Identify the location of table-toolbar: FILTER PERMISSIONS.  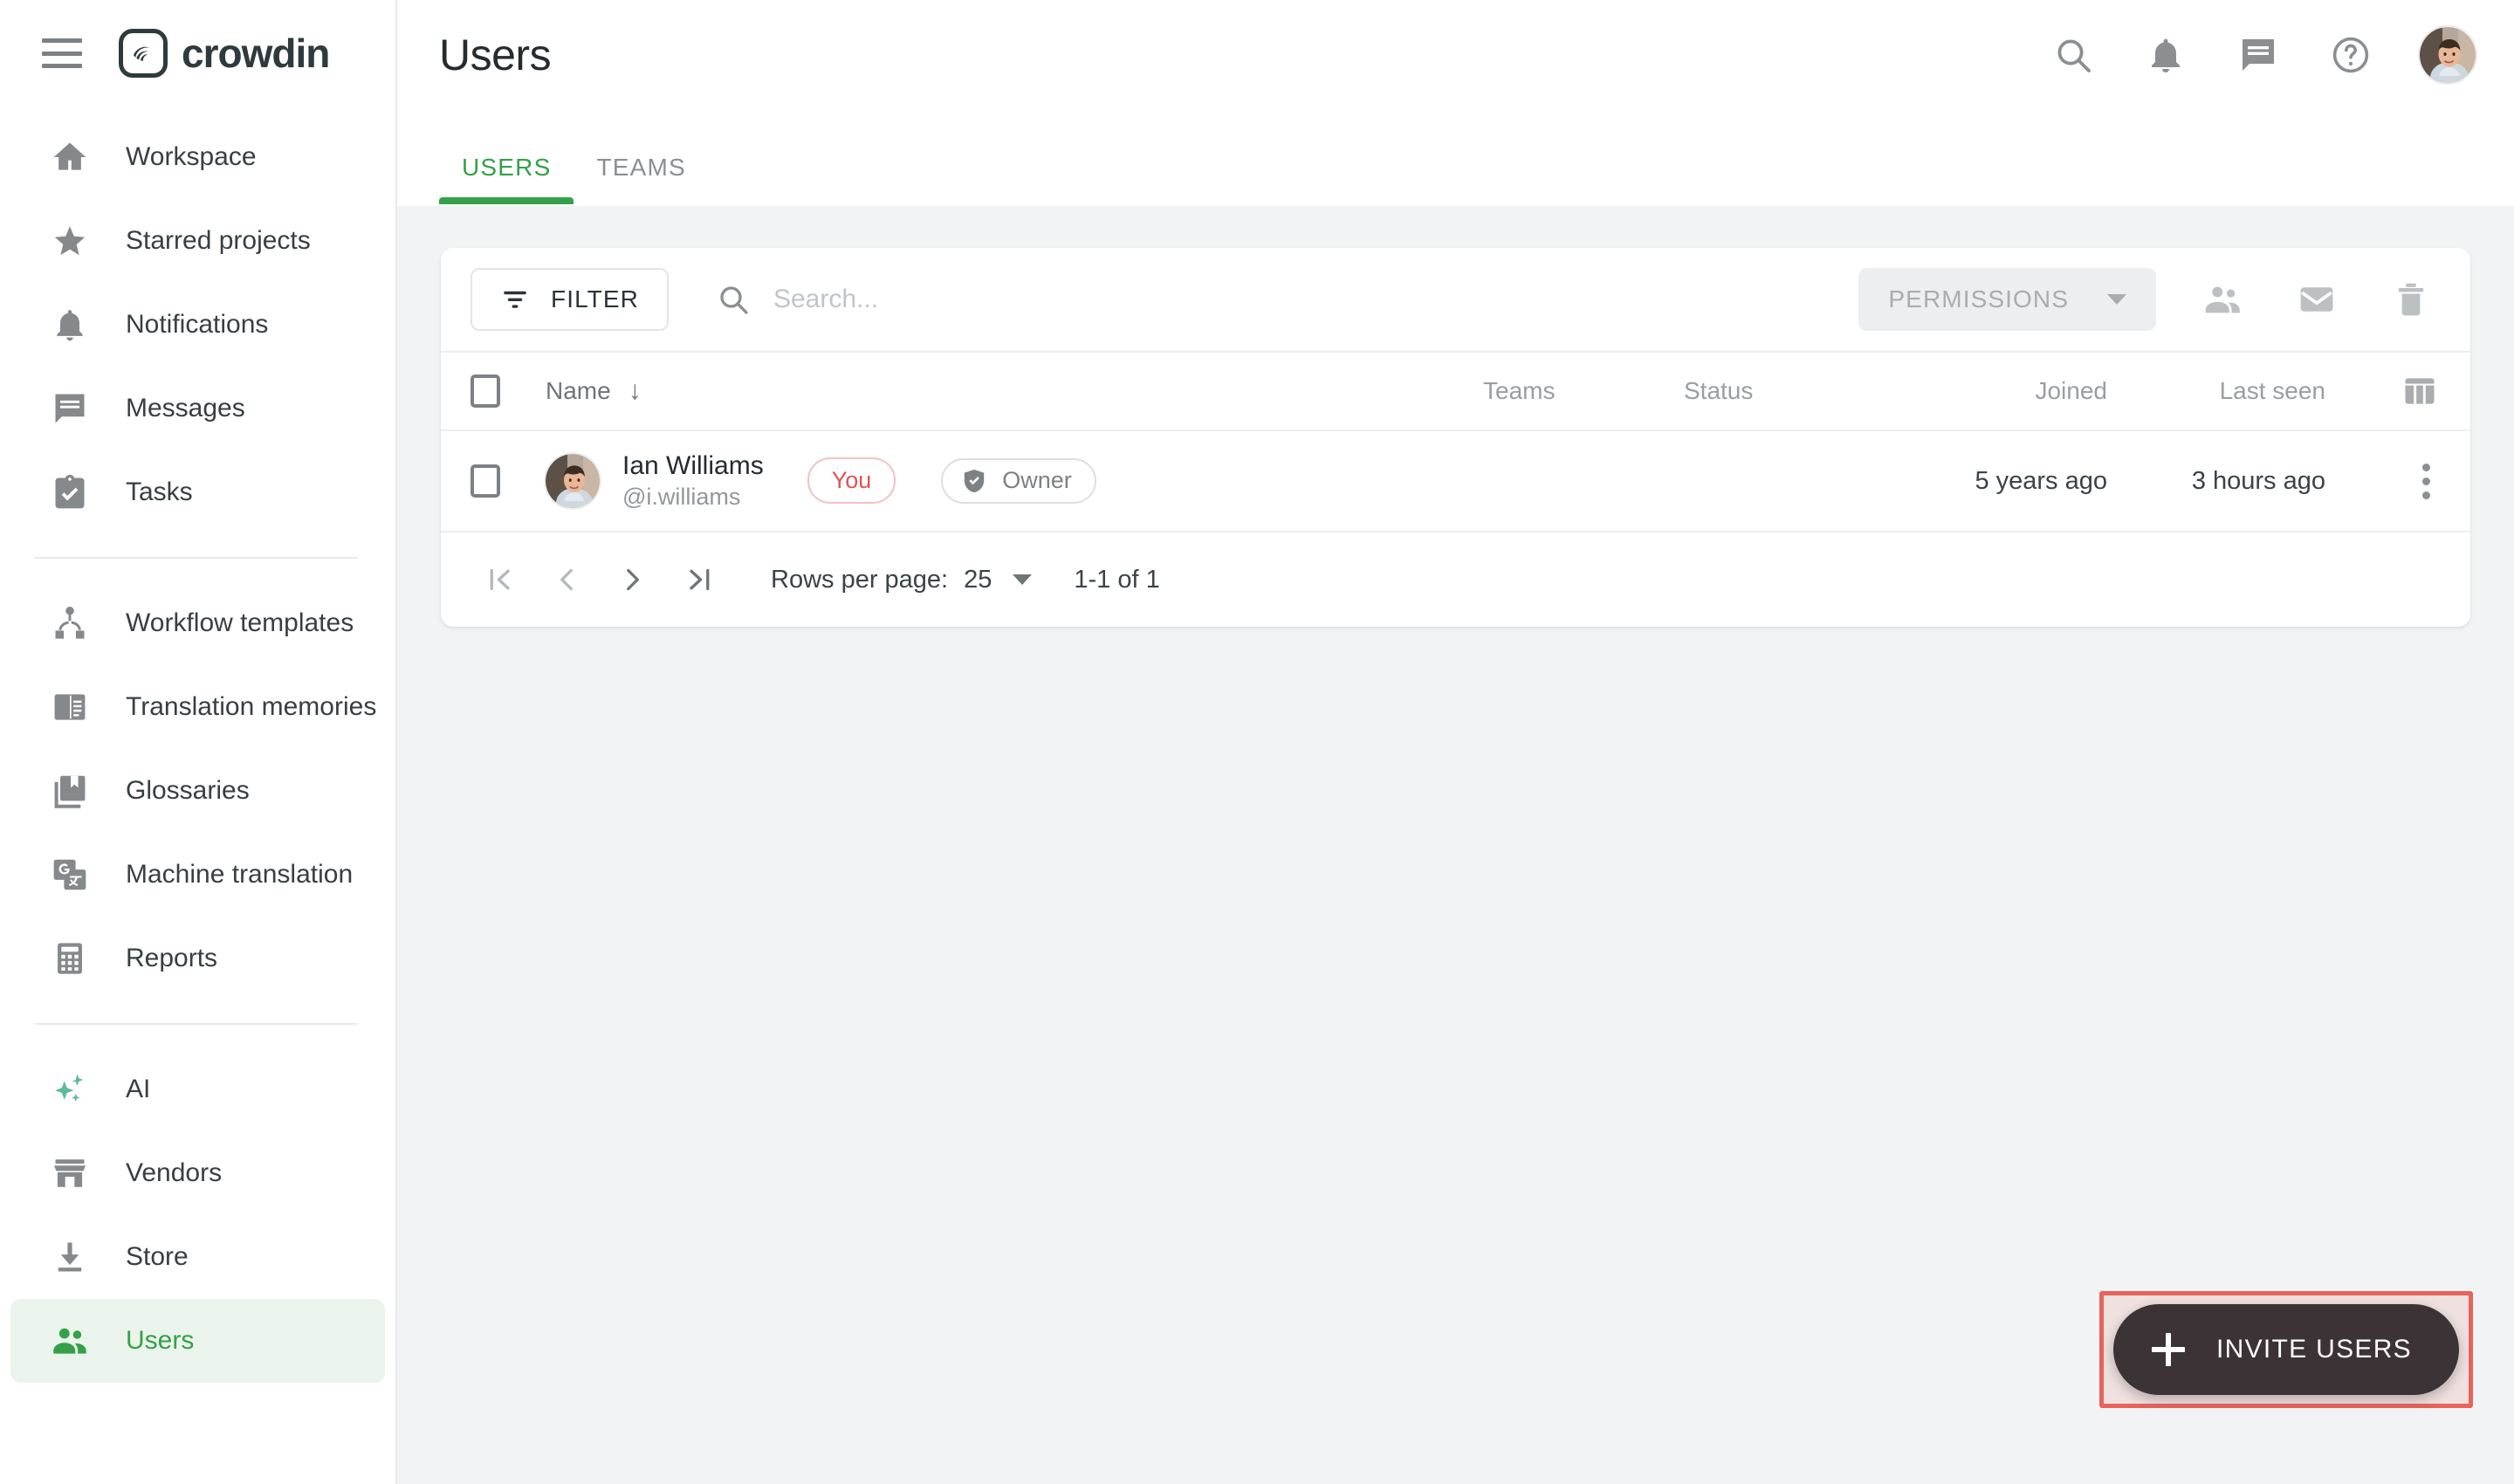
(1455, 300).